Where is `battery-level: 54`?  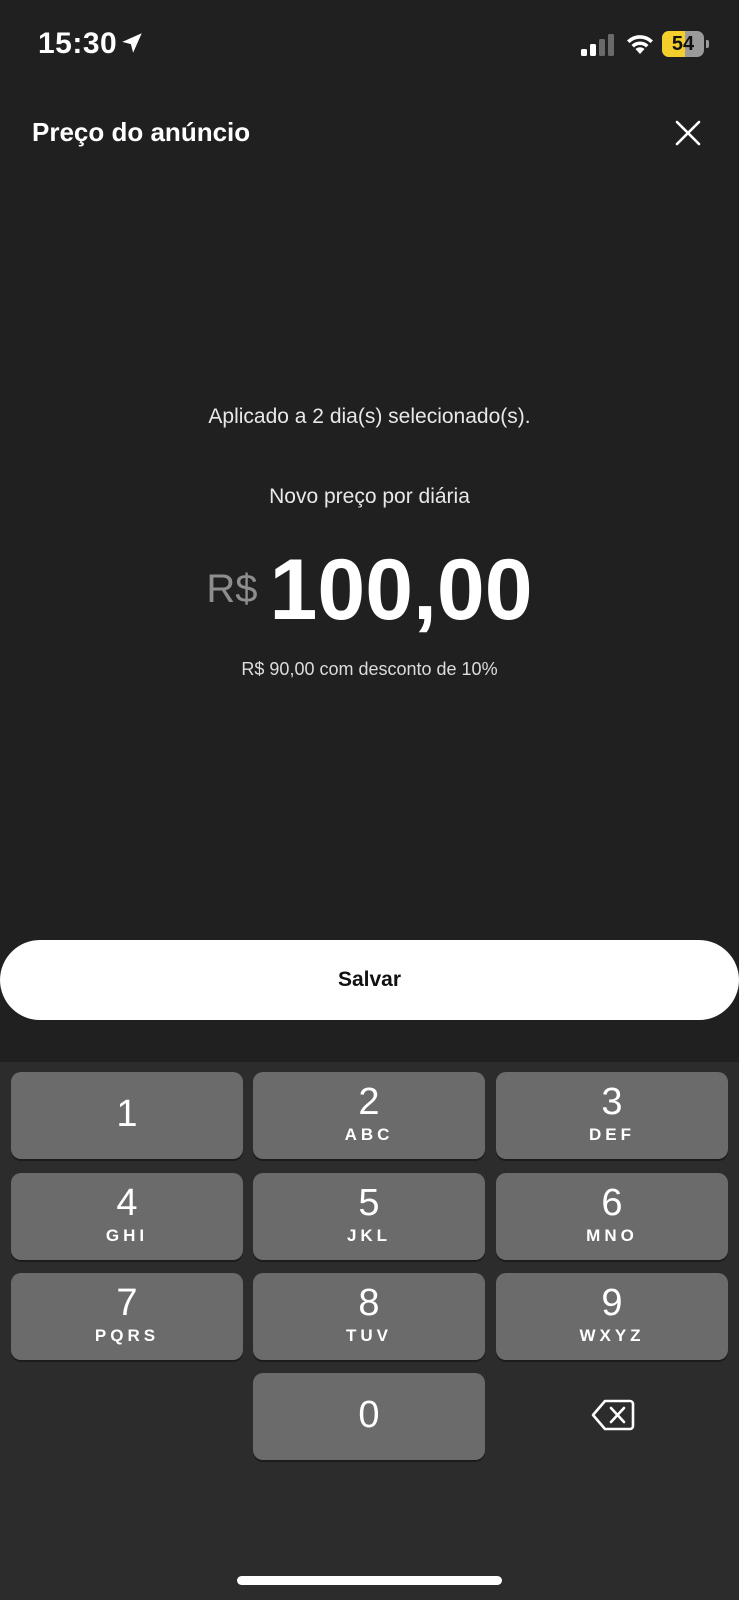 battery-level: 54 is located at coordinates (683, 44).